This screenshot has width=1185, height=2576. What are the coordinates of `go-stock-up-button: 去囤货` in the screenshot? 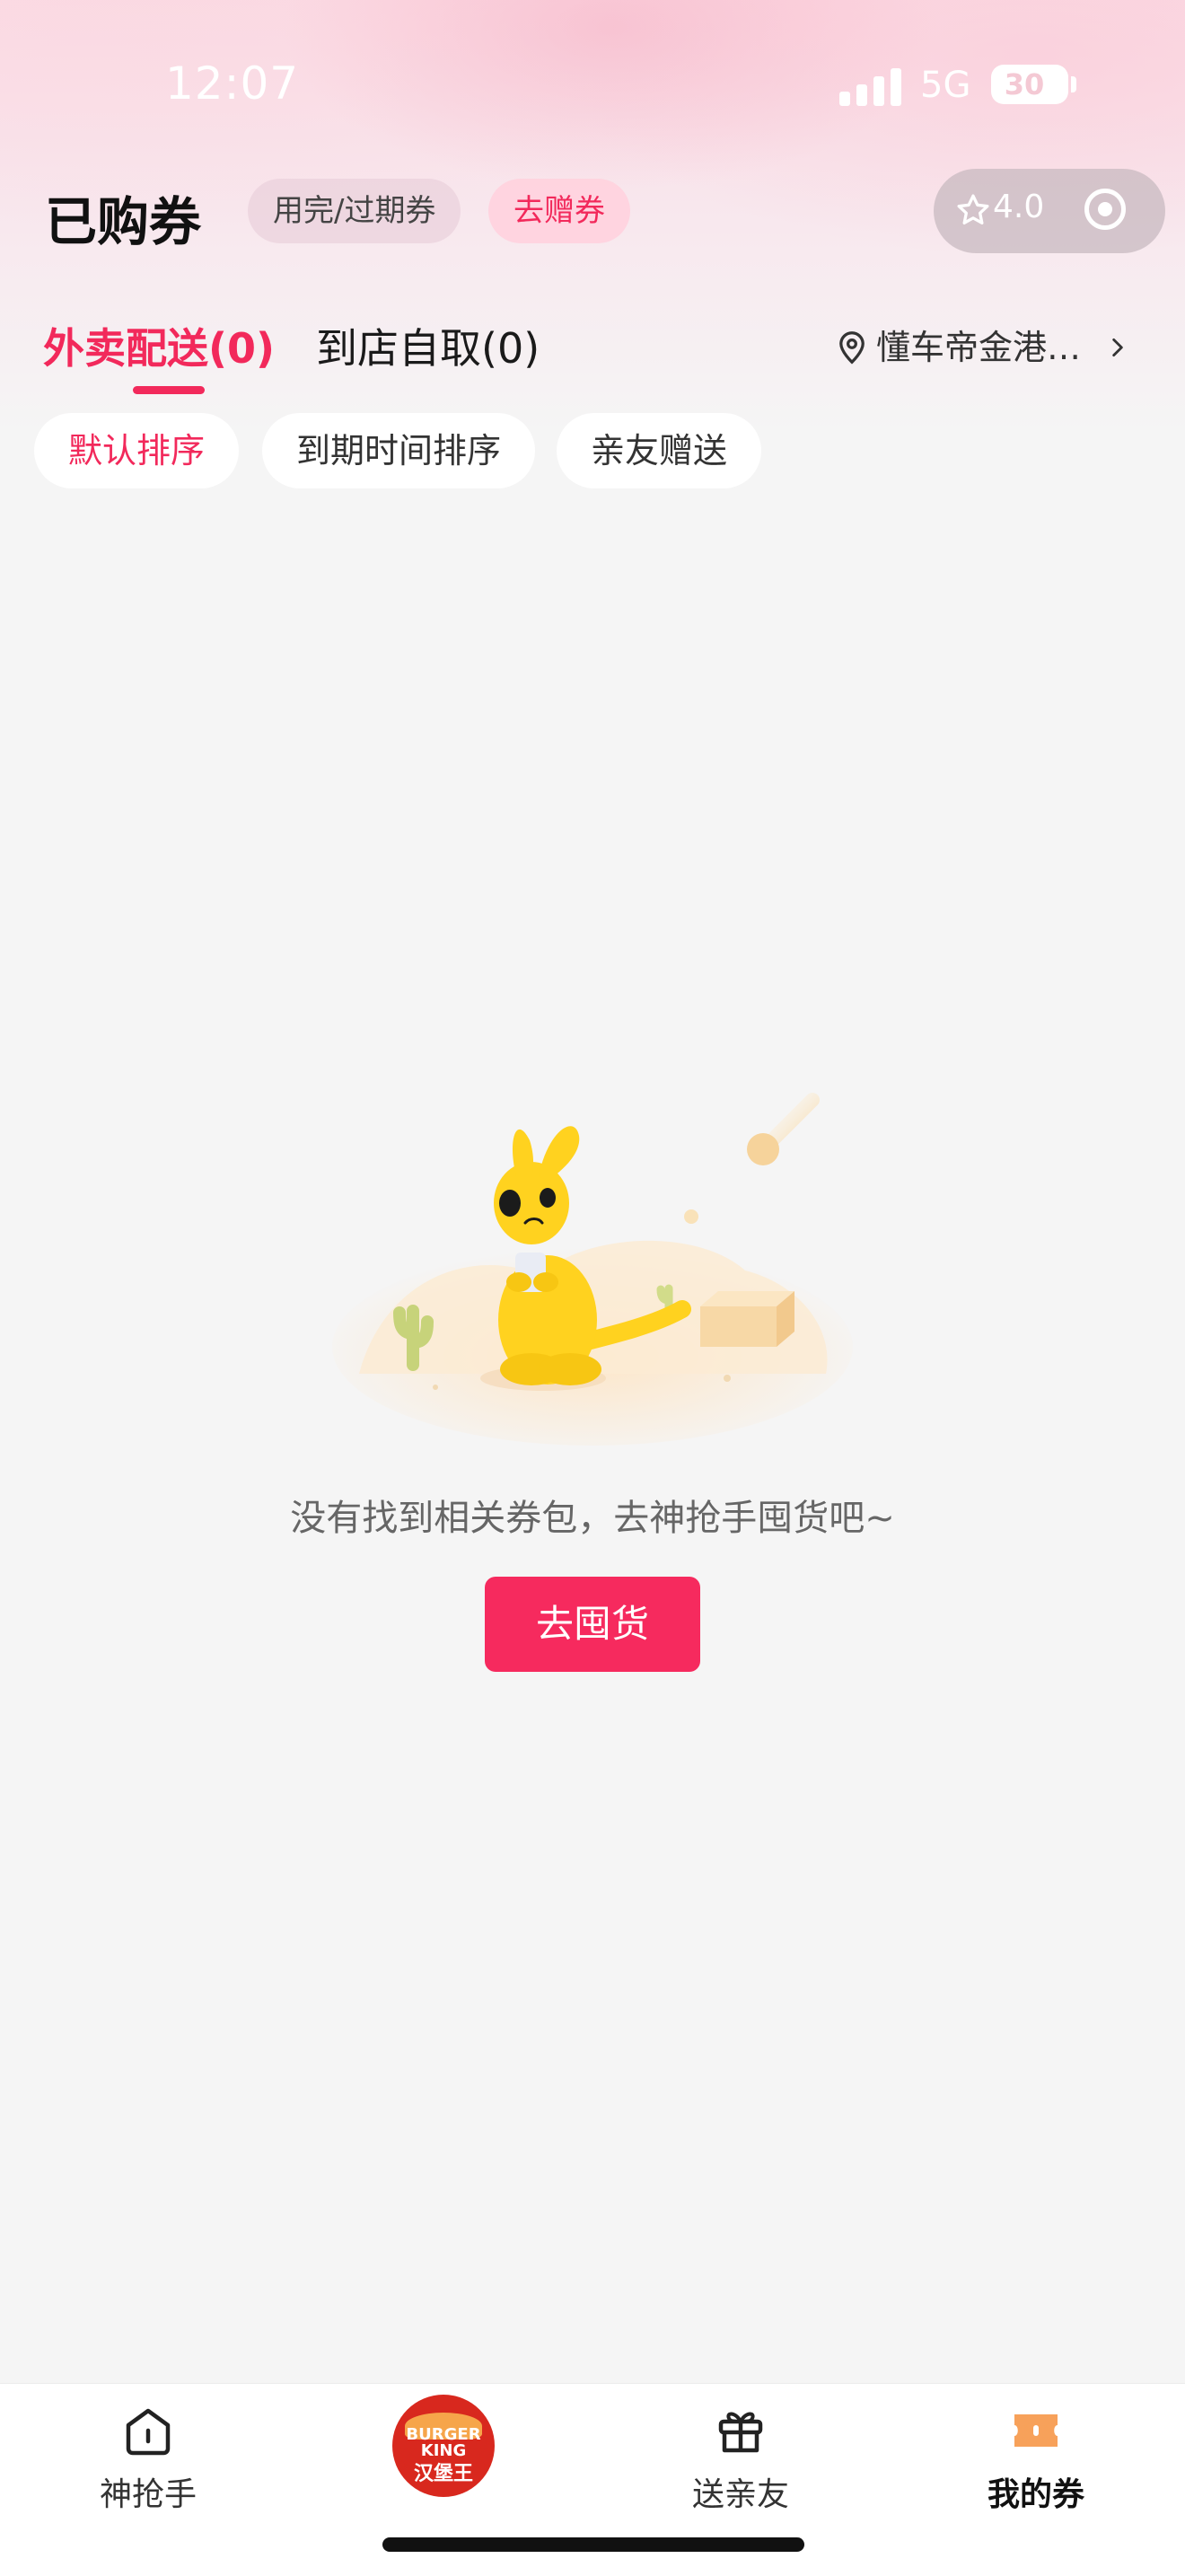 It's located at (592, 1624).